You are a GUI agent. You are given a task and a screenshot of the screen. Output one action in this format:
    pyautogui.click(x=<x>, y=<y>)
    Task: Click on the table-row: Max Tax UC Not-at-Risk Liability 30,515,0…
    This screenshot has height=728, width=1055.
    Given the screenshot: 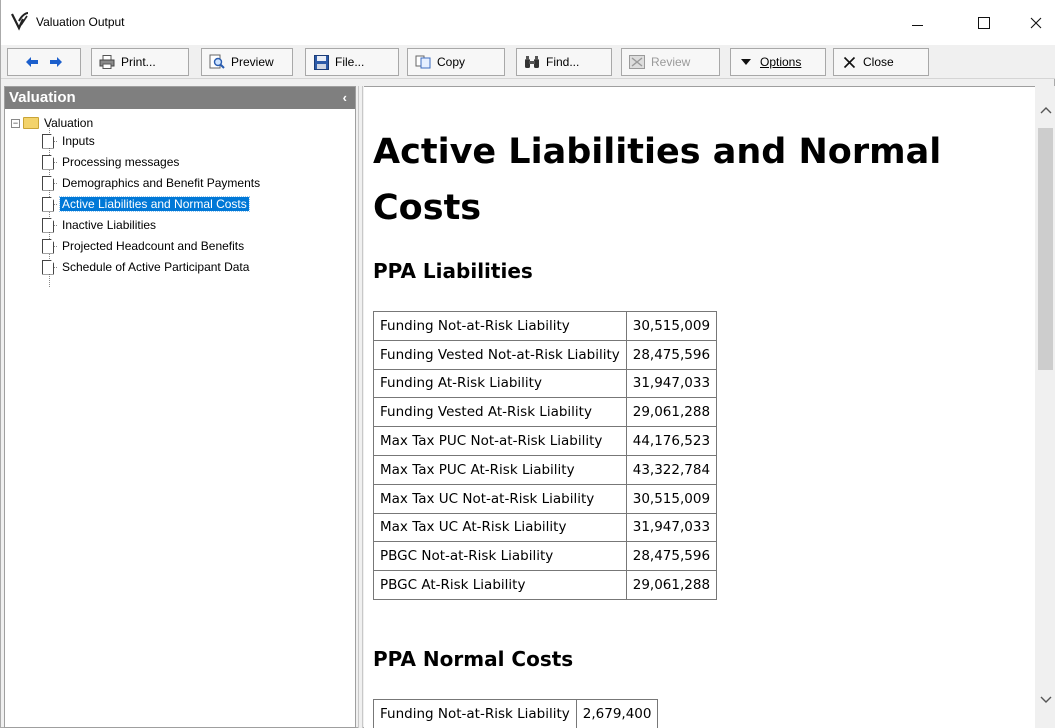 What is the action you would take?
    pyautogui.click(x=545, y=498)
    